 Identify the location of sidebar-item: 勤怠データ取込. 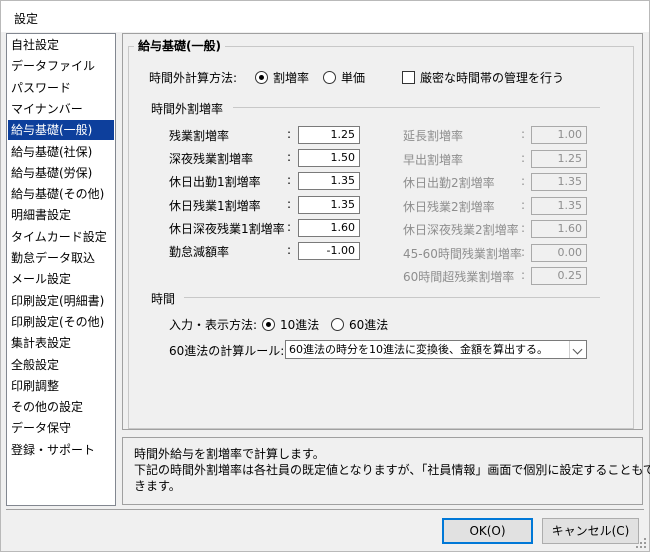
(61, 258).